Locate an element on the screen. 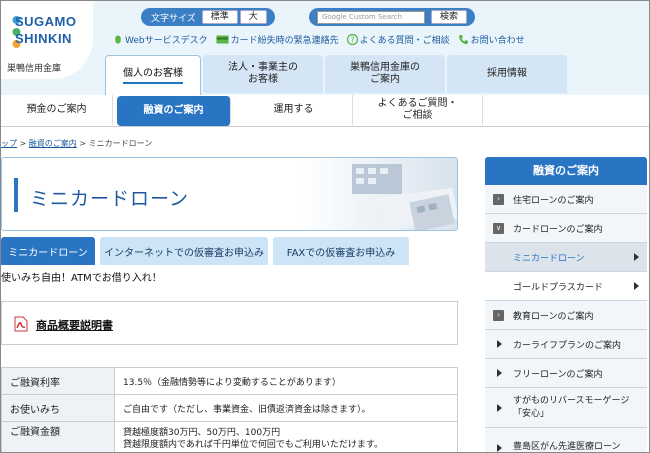 This screenshot has height=453, width=650. sidebar-item-gold-plus-card: ゴールドプラスカード is located at coordinates (566, 286).